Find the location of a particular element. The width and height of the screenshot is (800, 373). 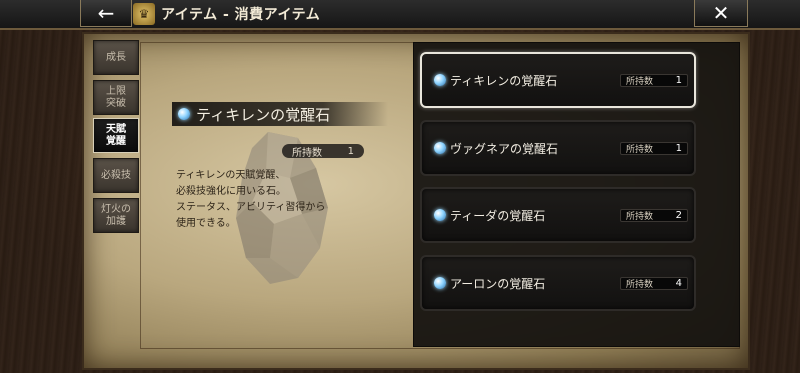

tab-label: 必殺技 is located at coordinates (116, 175).